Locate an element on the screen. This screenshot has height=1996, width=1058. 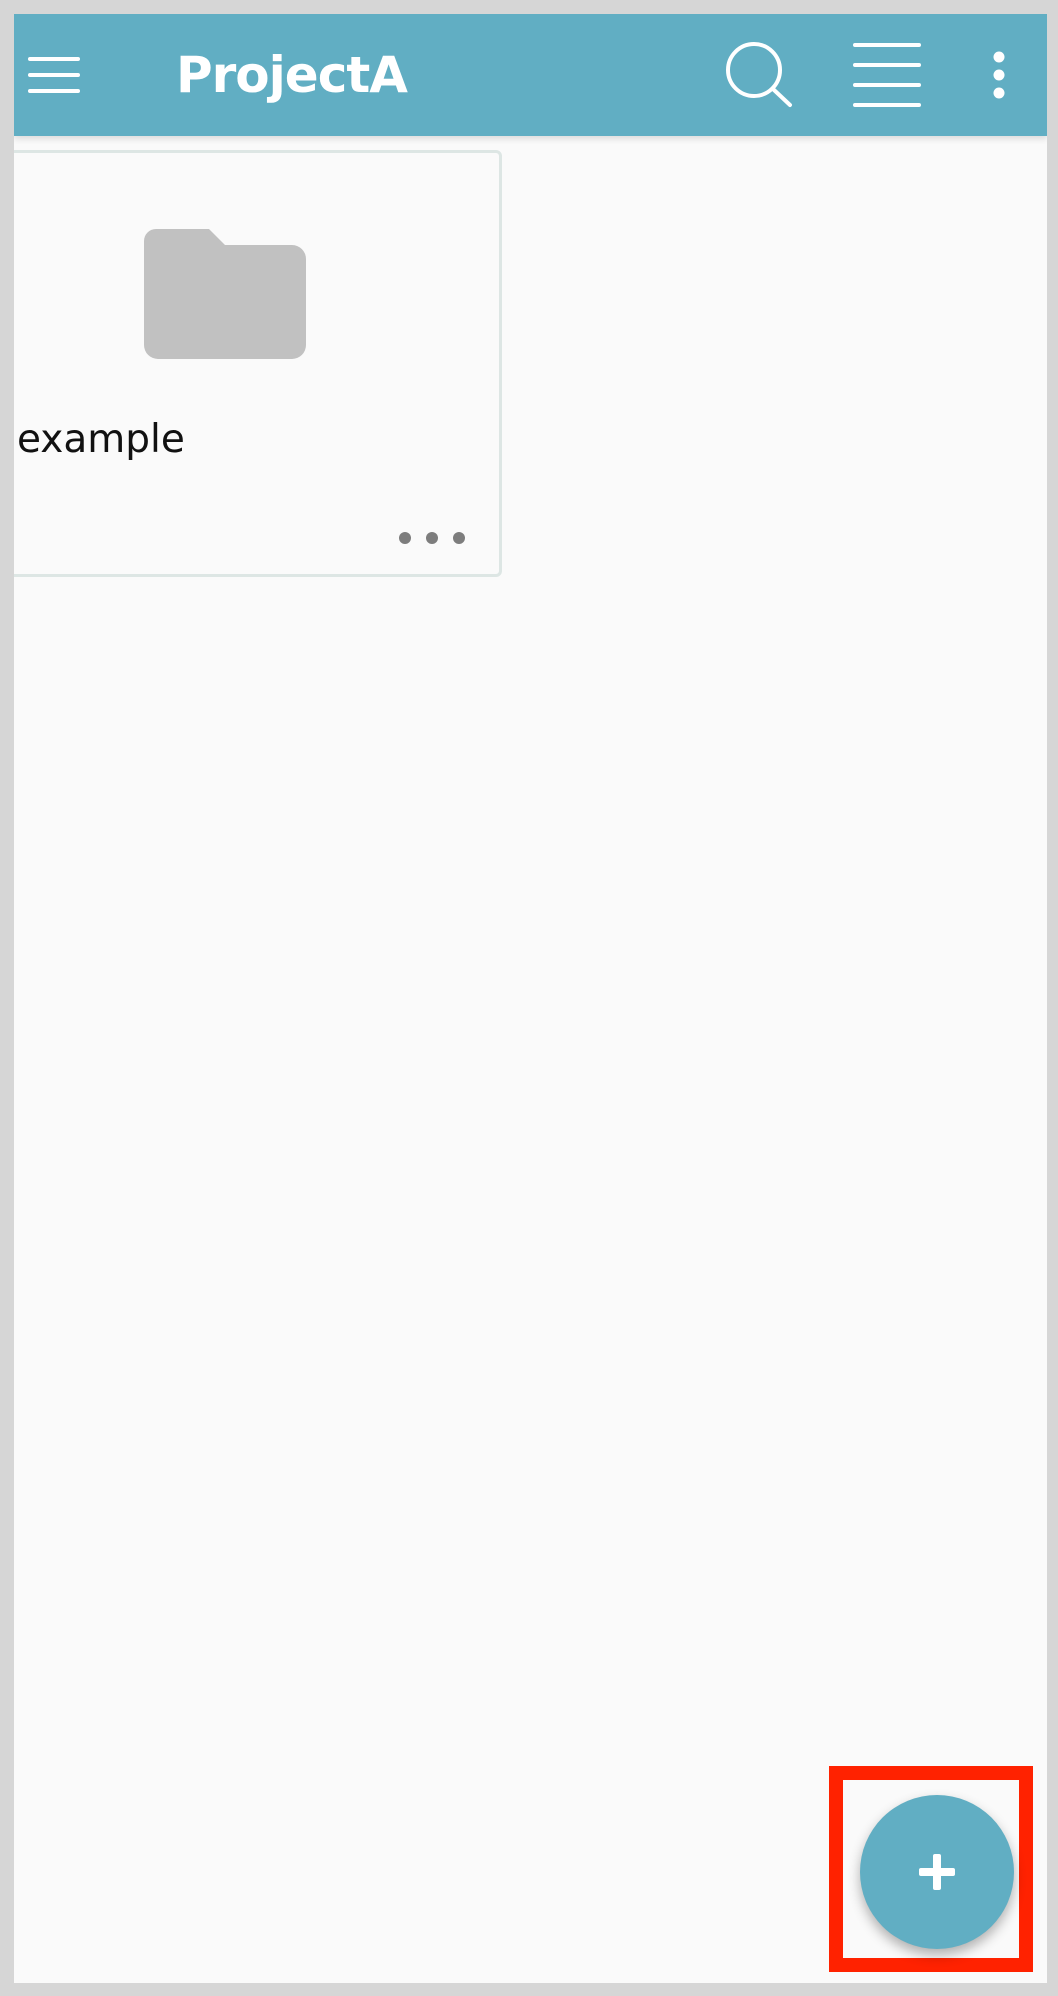
more-horizontal-icon is located at coordinates (432, 538).